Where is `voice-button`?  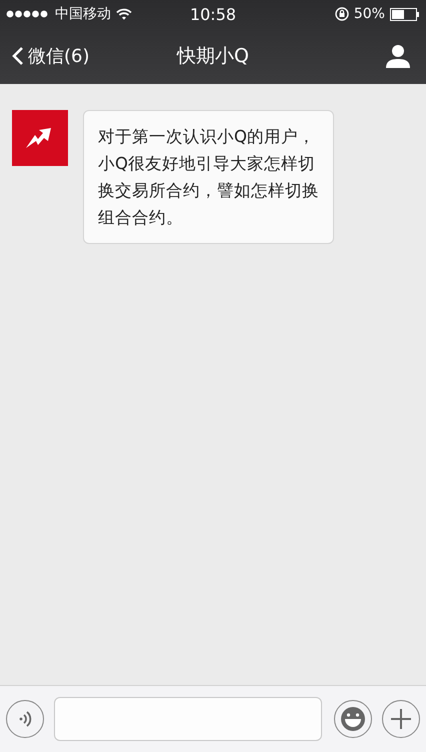
voice-button is located at coordinates (25, 719).